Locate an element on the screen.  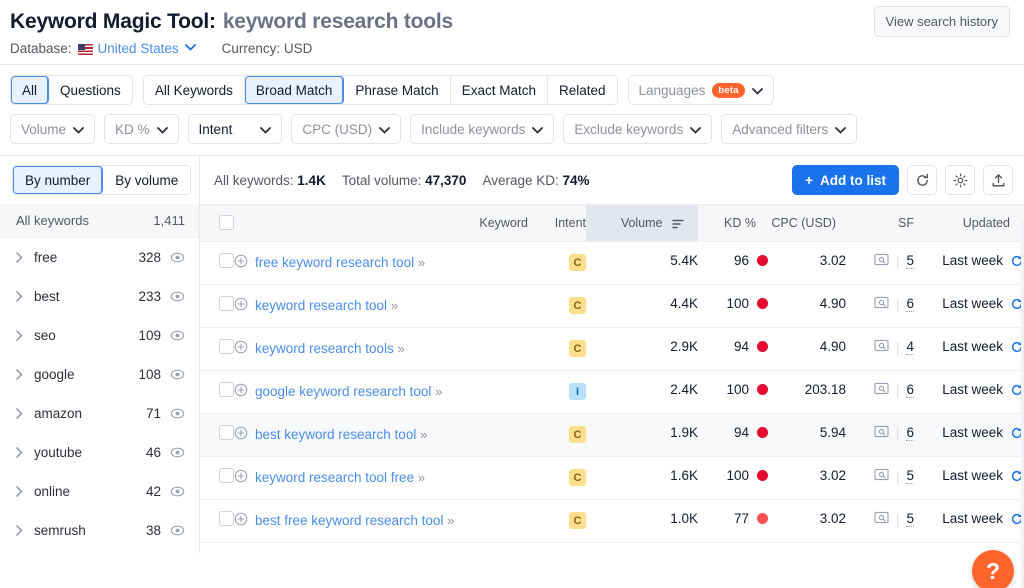
tab-all: All is located at coordinates (30, 90).